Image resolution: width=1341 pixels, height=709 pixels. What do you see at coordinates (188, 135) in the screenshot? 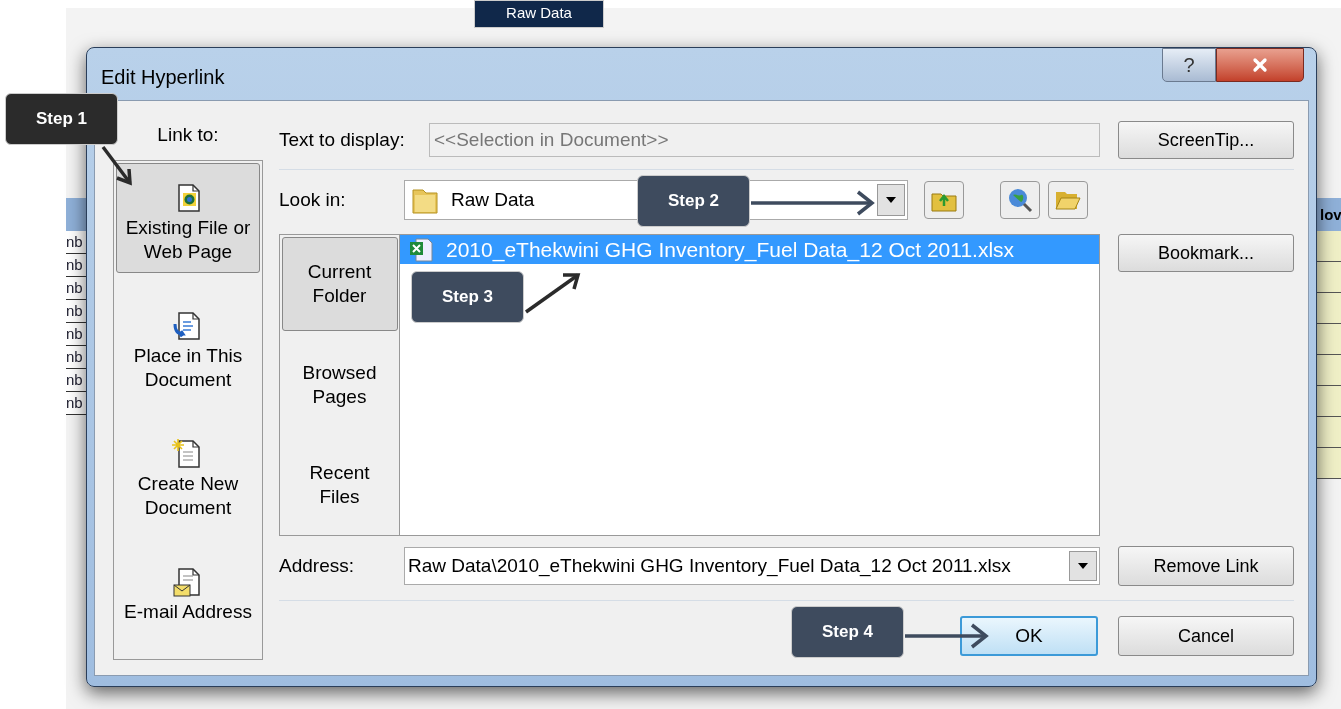
I see `field-label: Link to:` at bounding box center [188, 135].